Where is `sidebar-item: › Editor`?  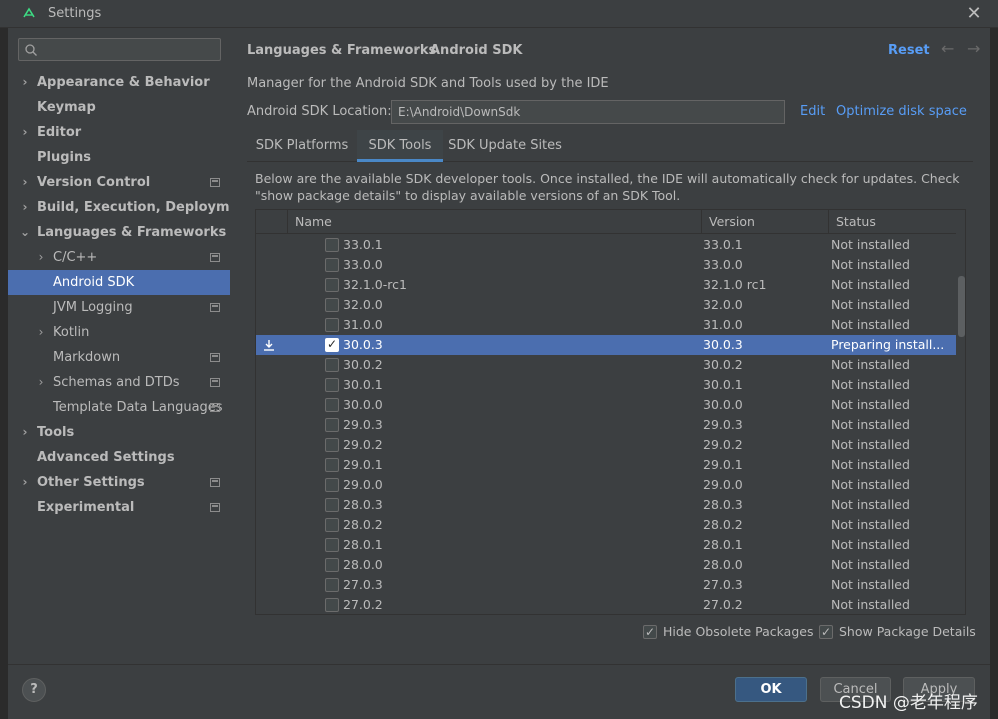
sidebar-item: › Editor is located at coordinates (119, 132).